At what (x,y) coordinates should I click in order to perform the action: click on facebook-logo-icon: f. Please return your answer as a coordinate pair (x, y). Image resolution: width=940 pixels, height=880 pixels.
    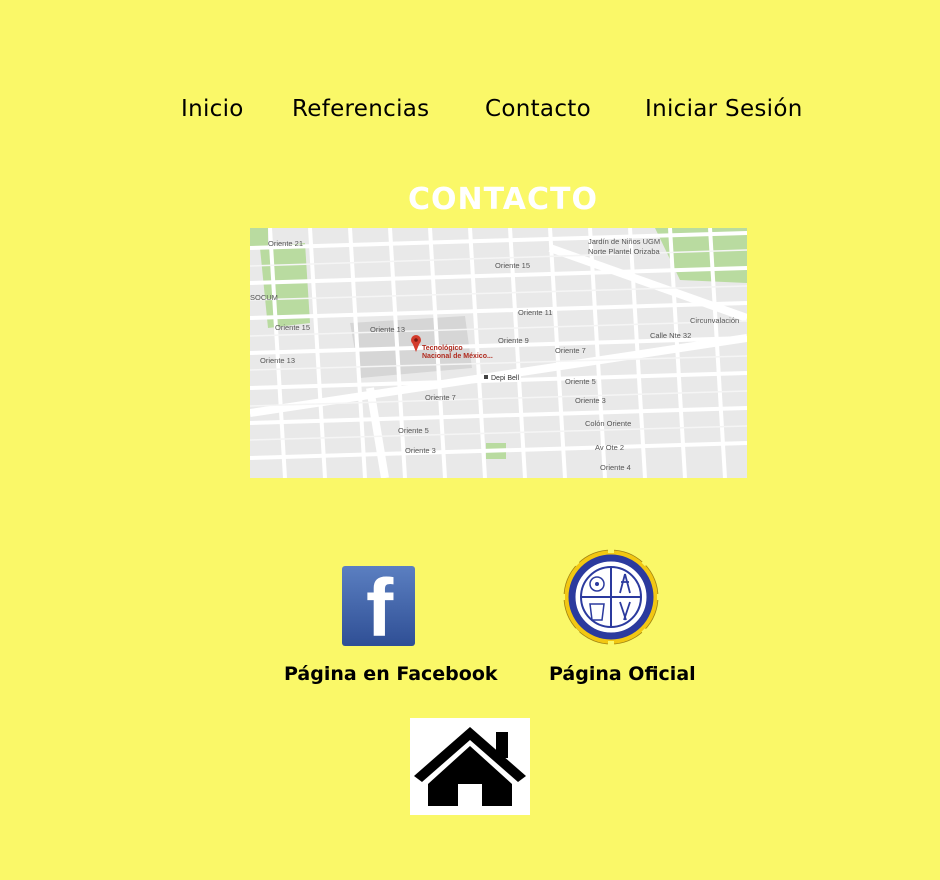
    Looking at the image, I should click on (378, 608).